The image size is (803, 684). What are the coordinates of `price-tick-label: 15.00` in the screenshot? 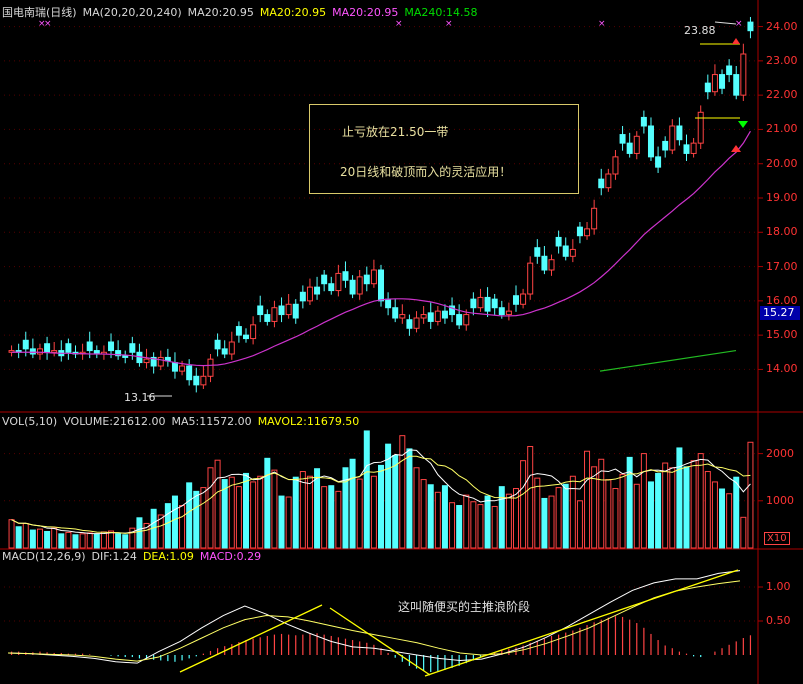 It's located at (782, 335).